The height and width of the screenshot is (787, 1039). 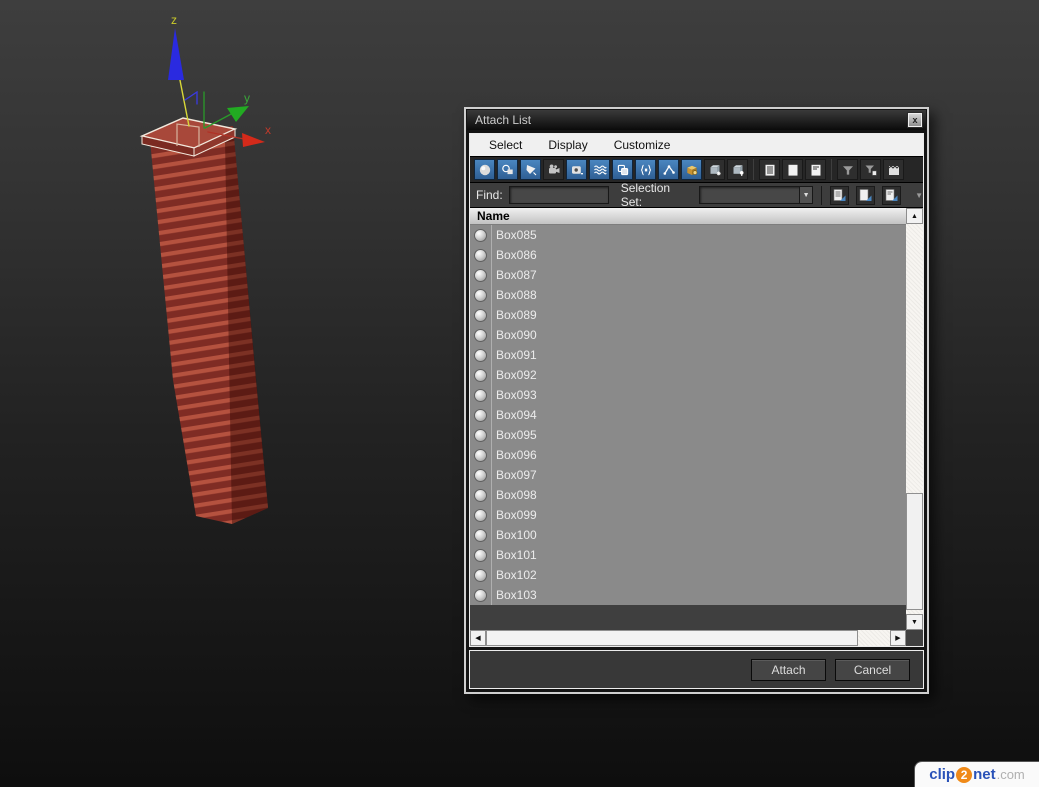 What do you see at coordinates (919, 195) in the screenshot?
I see `more-options-icon: ▼` at bounding box center [919, 195].